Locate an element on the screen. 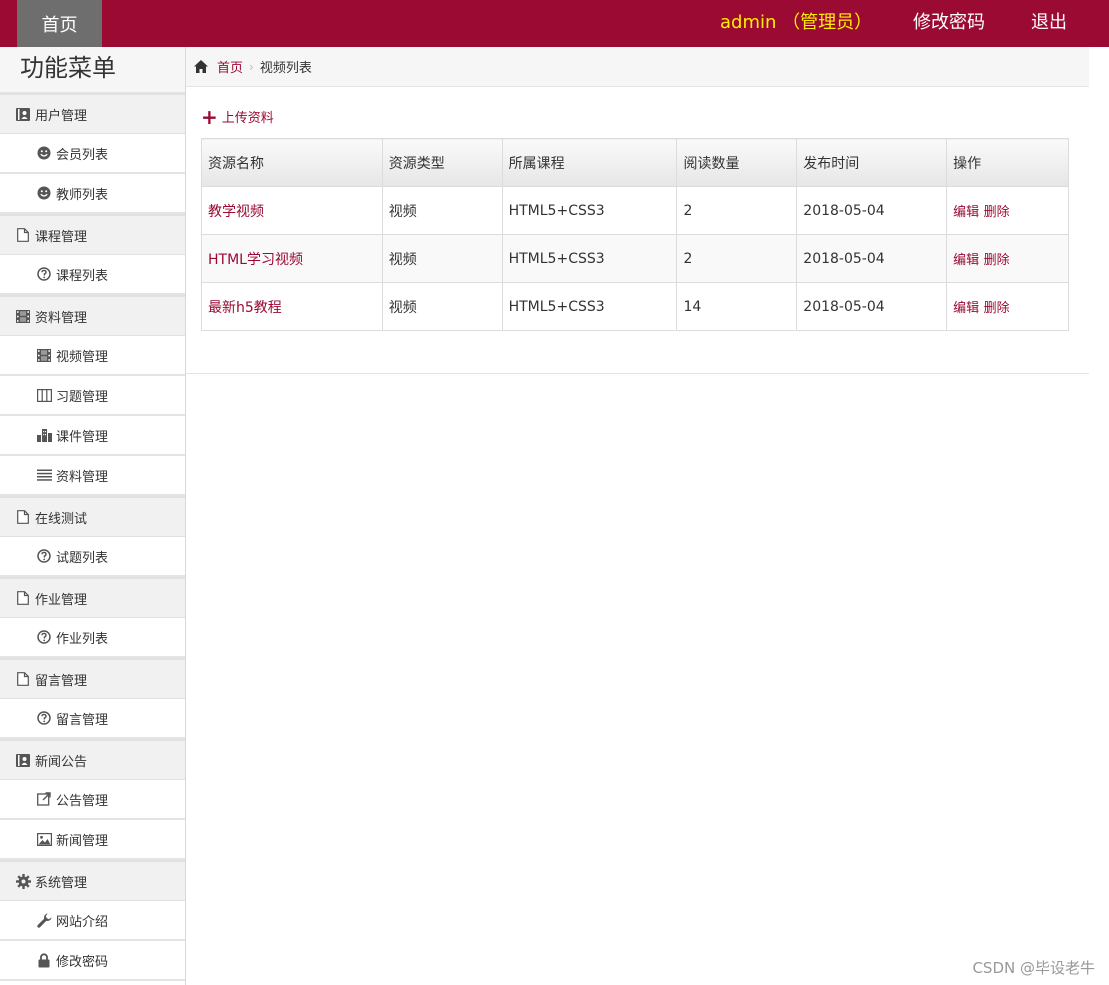 The width and height of the screenshot is (1109, 985). cell-resource-name: 最新h5教程 is located at coordinates (292, 306).